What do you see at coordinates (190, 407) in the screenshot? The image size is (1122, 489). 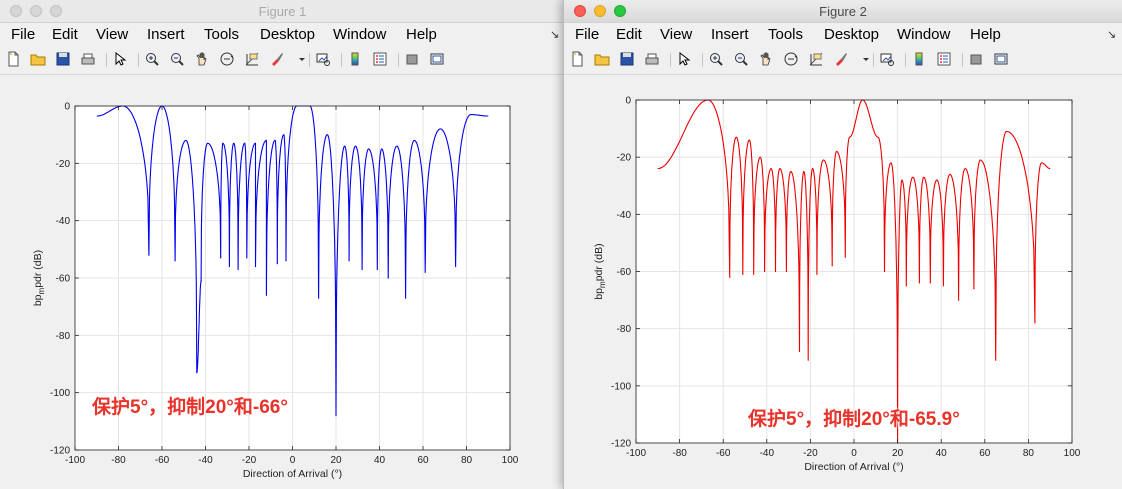 I see `annotation-figure-1: 保护5°，抑制20°和-66°` at bounding box center [190, 407].